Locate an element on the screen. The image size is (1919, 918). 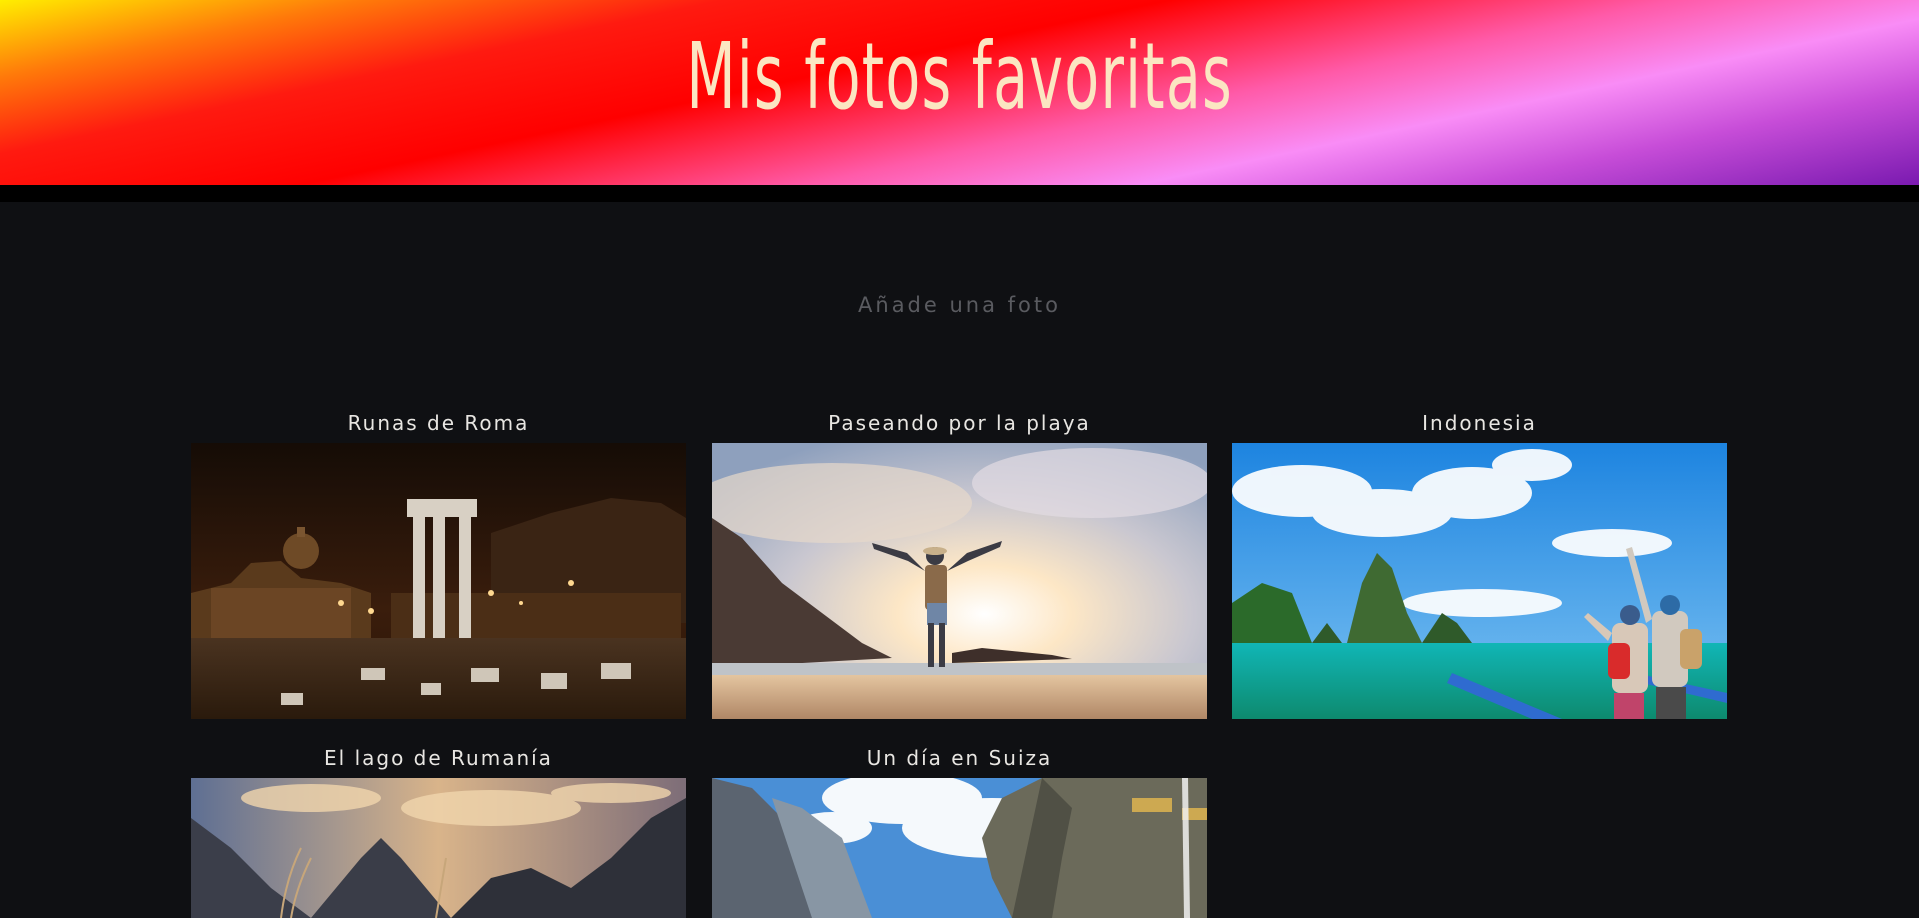
site-title: Mis fotos favoritas is located at coordinates (959, 76).